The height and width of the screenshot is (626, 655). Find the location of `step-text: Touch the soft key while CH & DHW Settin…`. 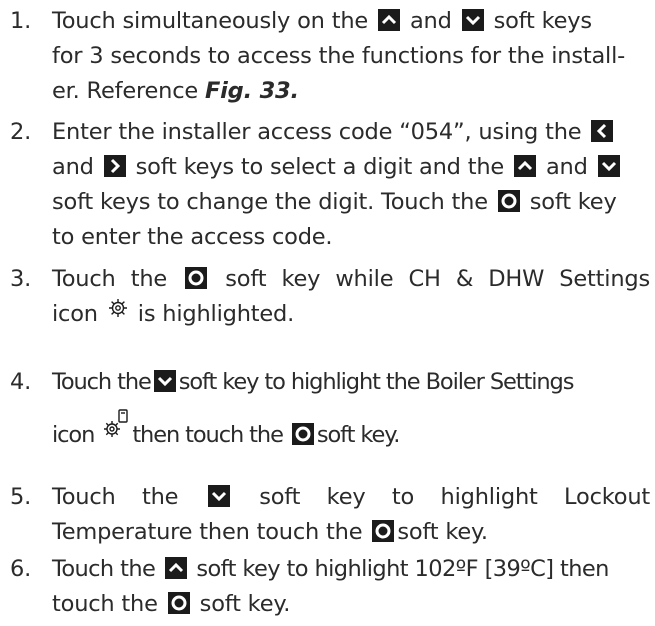

step-text: Touch the soft key while CH & DHW Settin… is located at coordinates (351, 296).